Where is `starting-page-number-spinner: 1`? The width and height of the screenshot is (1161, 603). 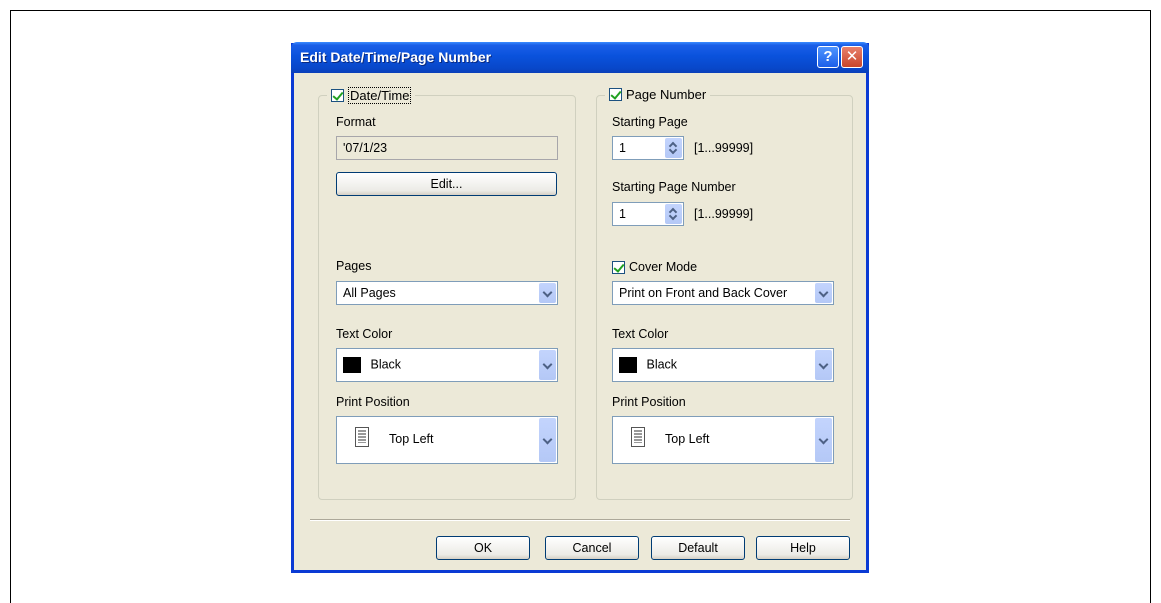 starting-page-number-spinner: 1 is located at coordinates (648, 214).